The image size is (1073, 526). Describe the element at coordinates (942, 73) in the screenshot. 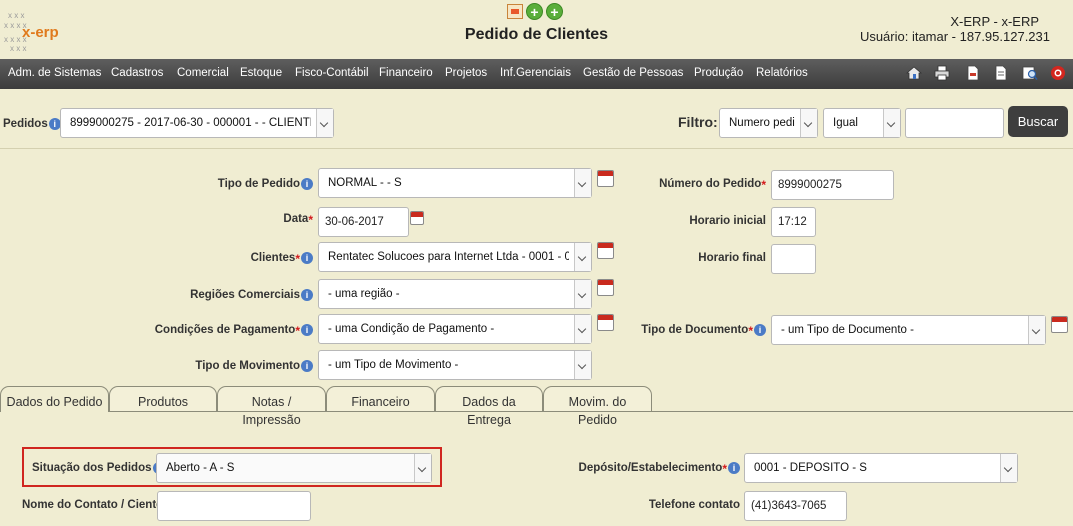

I see `print-icon` at that location.